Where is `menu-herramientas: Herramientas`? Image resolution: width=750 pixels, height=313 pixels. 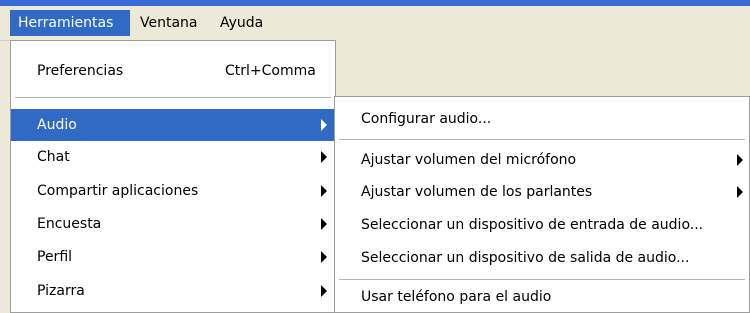
menu-herramientas: Herramientas is located at coordinates (70, 23).